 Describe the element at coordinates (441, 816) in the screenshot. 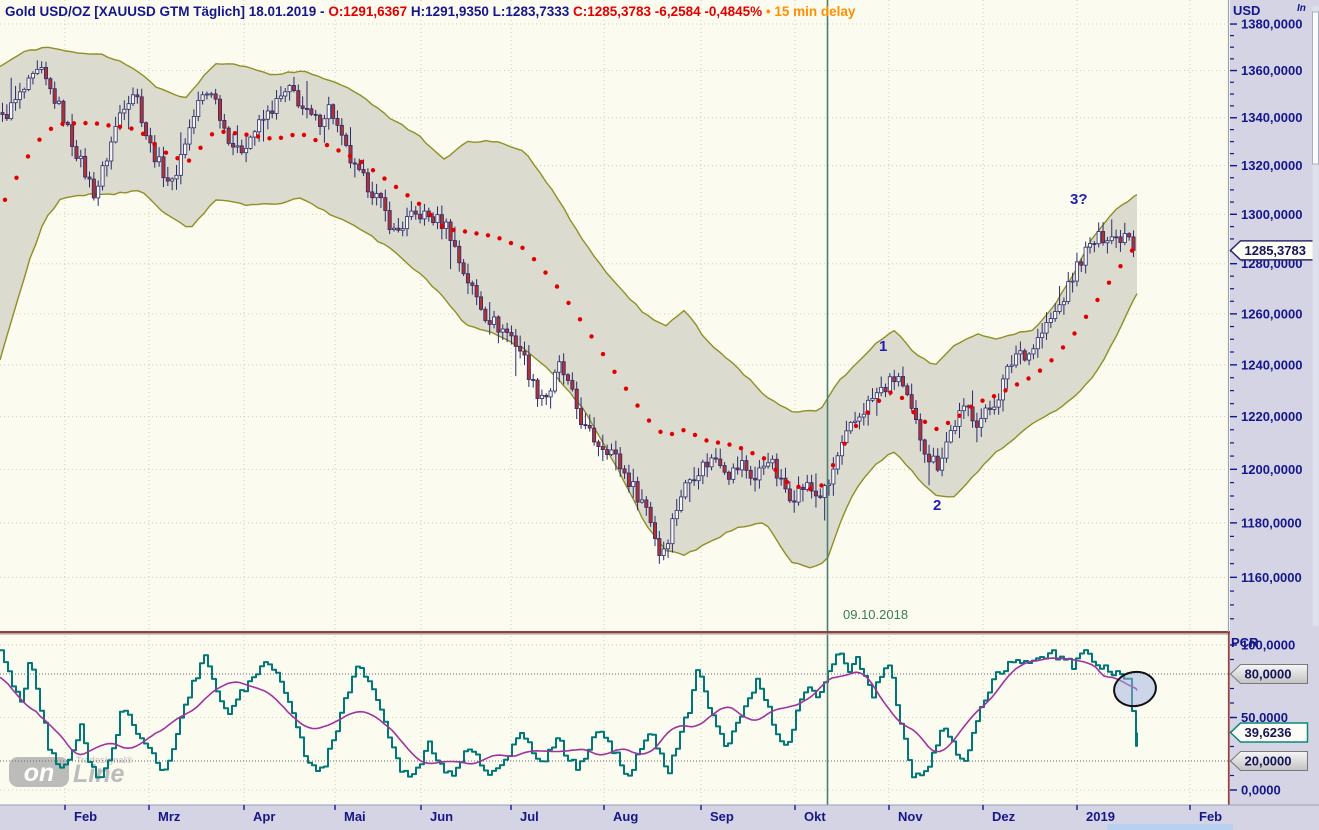

I see `month-label: Jun` at that location.